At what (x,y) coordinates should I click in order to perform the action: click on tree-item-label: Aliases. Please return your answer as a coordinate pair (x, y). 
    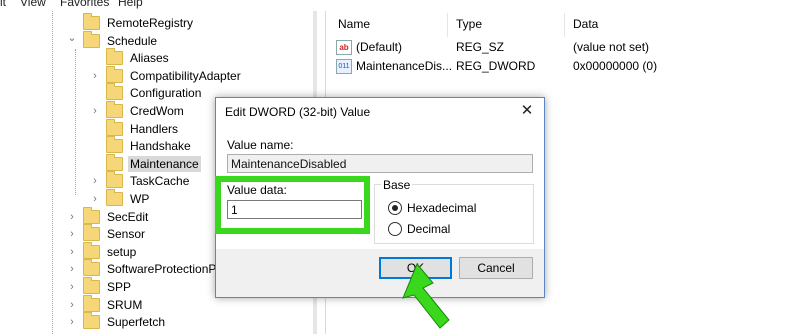
    Looking at the image, I should click on (149, 58).